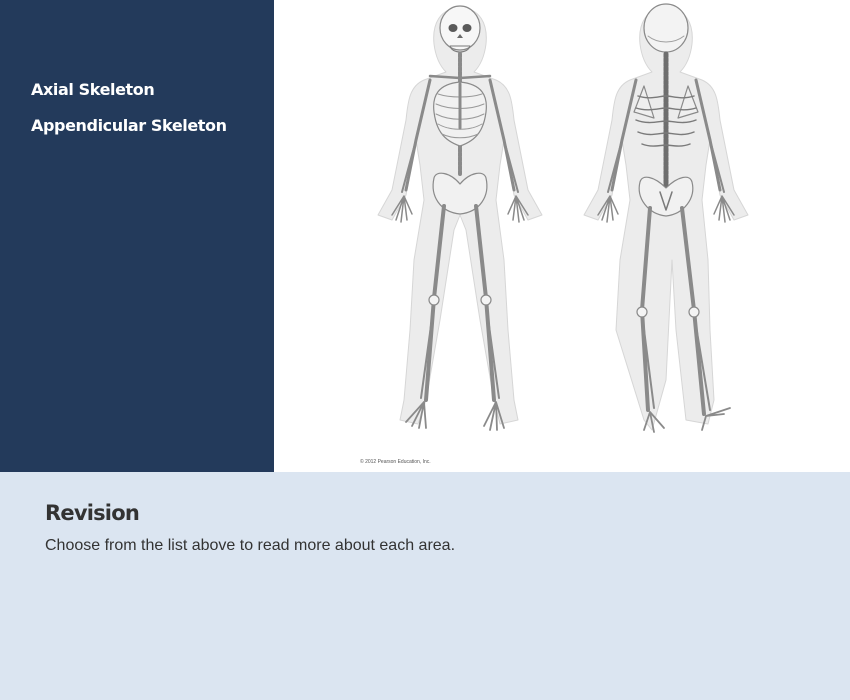 The width and height of the screenshot is (850, 700). I want to click on nav-item-appendicular-skeleton: Appendicular Skeleton, so click(129, 125).